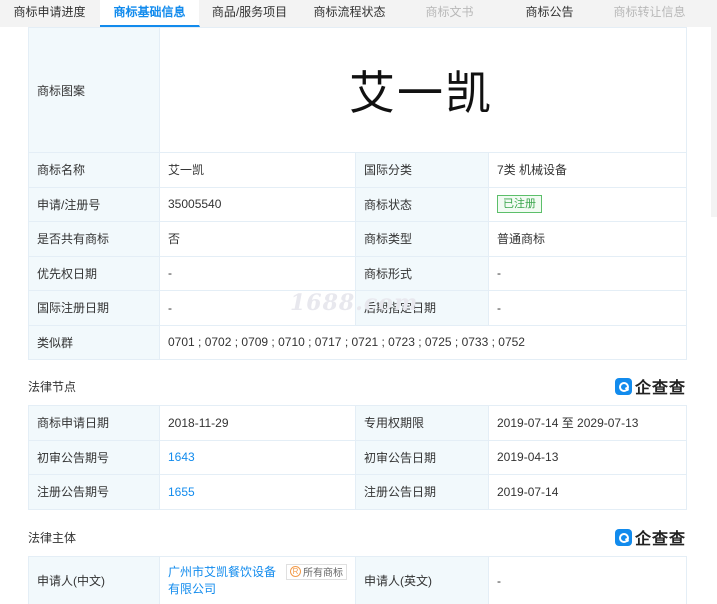  What do you see at coordinates (450, 13) in the screenshot?
I see `tab-documents: 商标文书` at bounding box center [450, 13].